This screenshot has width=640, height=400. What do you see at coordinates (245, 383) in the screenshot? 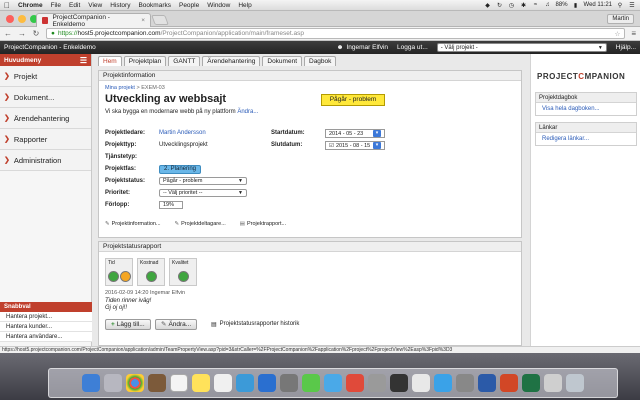
I see `preview-icon` at bounding box center [245, 383].